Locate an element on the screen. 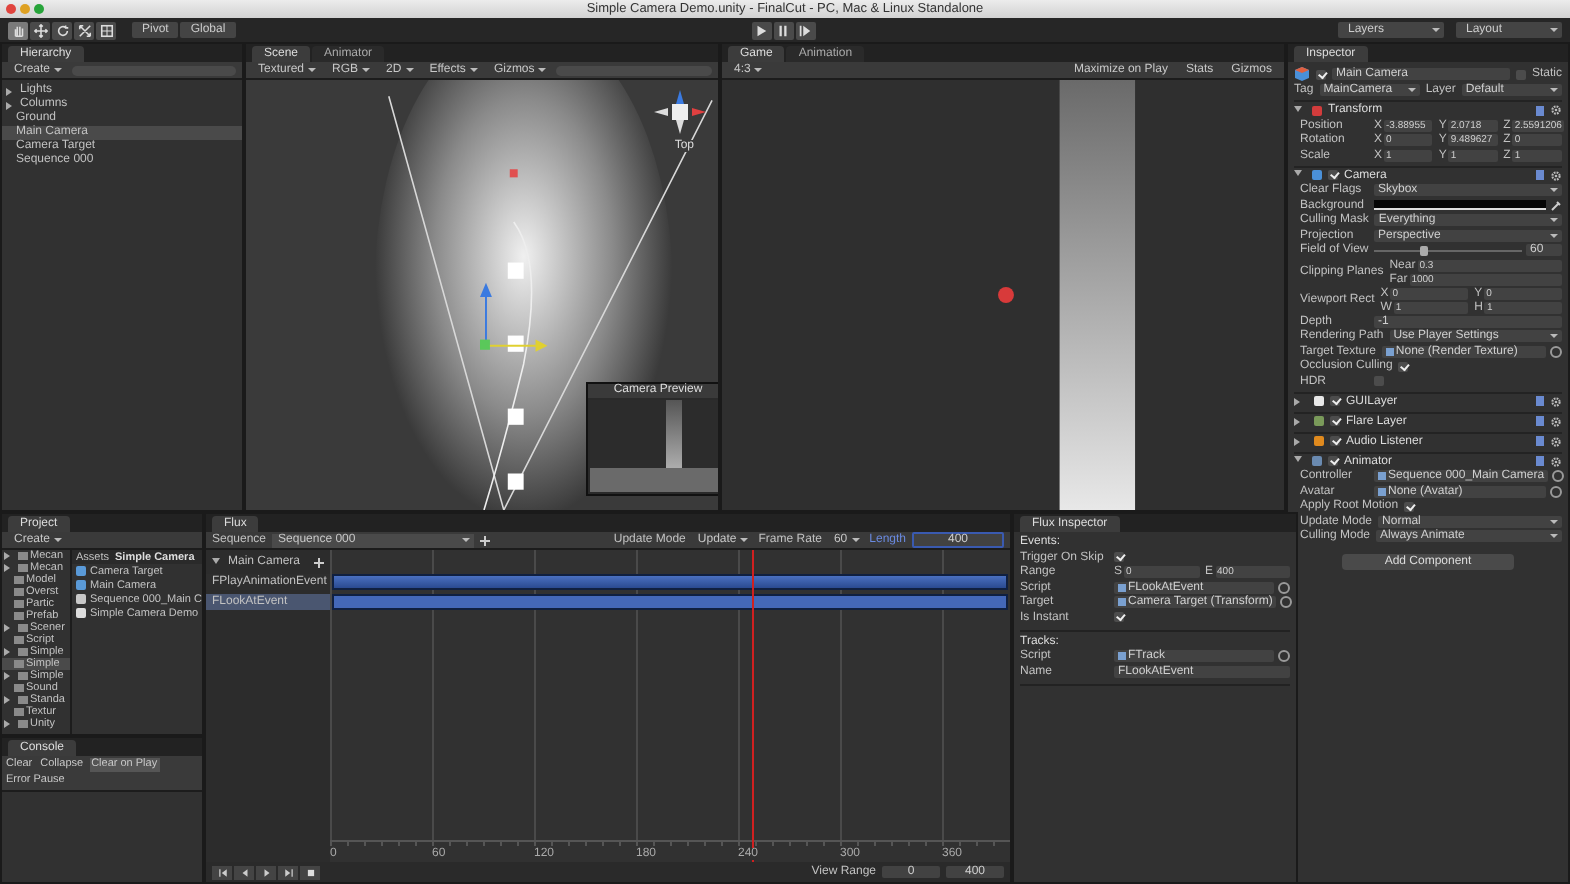 The height and width of the screenshot is (884, 1570). step-button is located at coordinates (805, 30).